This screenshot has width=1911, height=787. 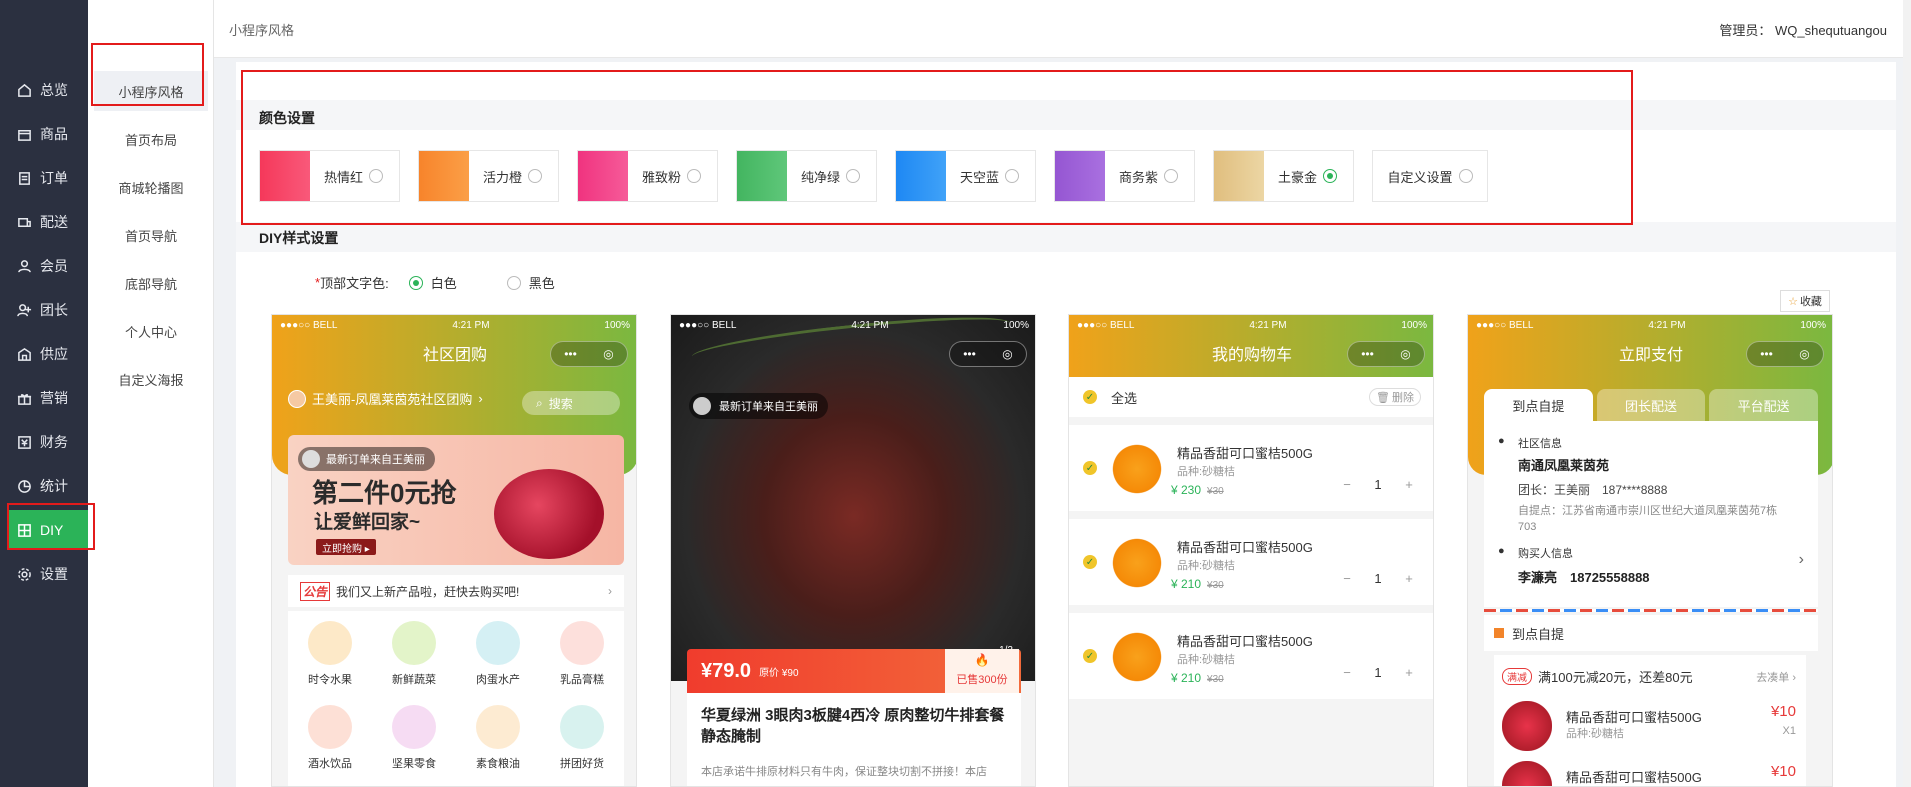 What do you see at coordinates (456, 500) in the screenshot?
I see `promo-banner: 最新订单来自王美丽 第二件0元抢 让爱鲜回家~ 立即抢购 ▸` at bounding box center [456, 500].